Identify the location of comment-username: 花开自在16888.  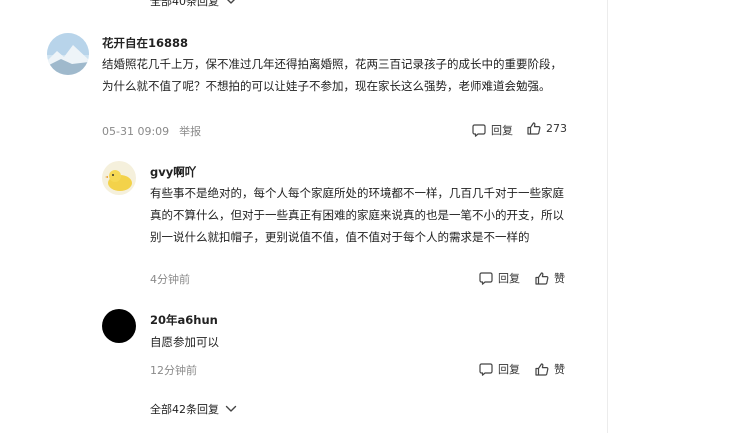
(145, 43).